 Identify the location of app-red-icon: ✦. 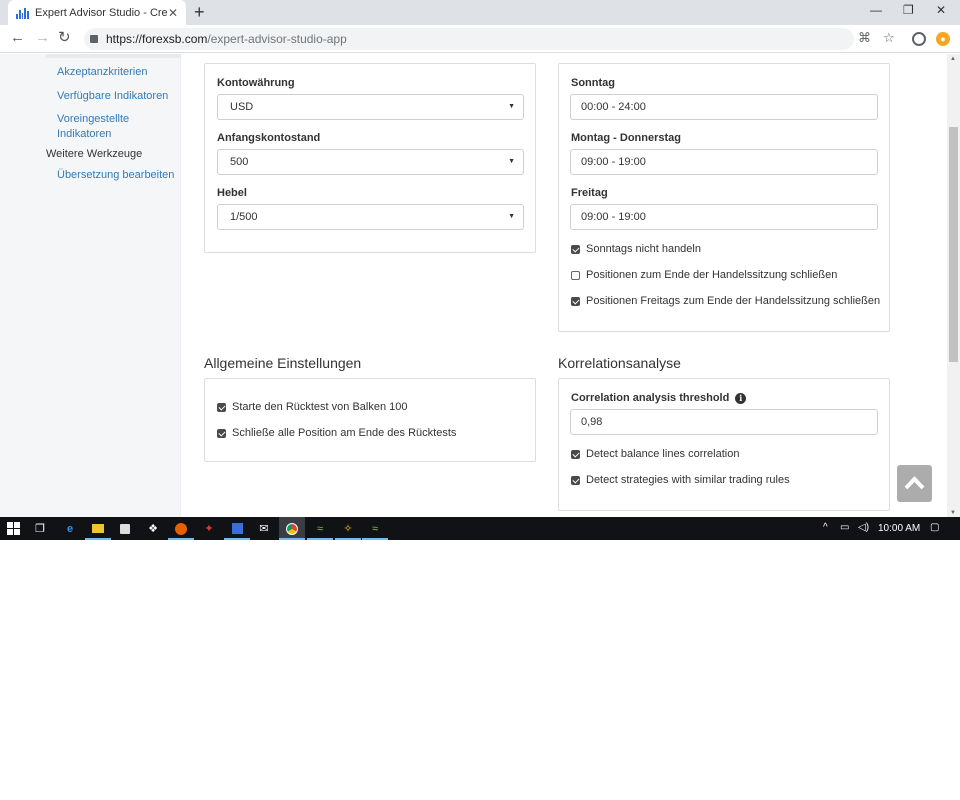
(209, 528).